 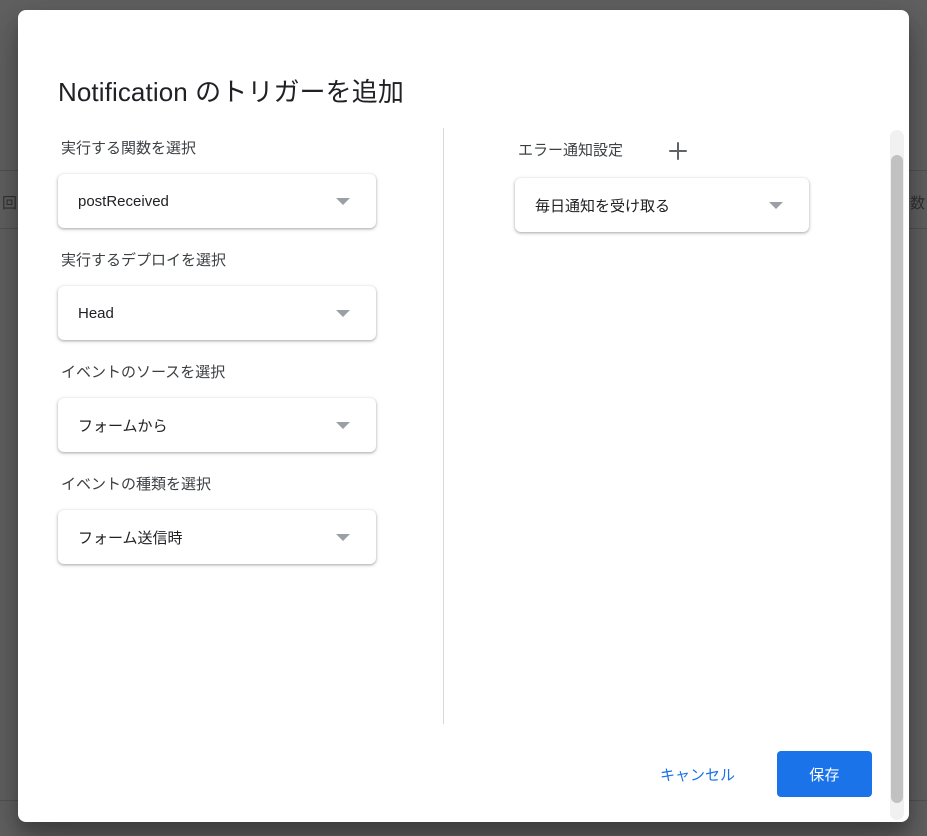 I want to click on dialog-title: Notification のトリガーを追加, so click(x=231, y=92).